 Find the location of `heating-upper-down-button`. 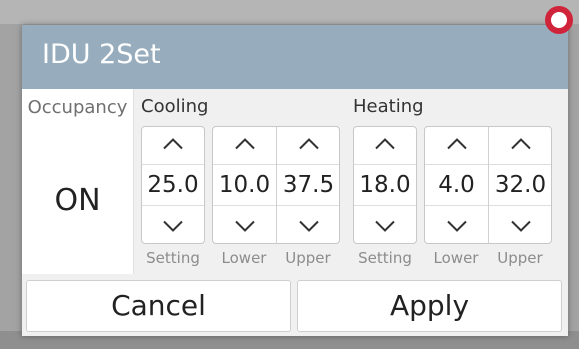

heating-upper-down-button is located at coordinates (520, 226).